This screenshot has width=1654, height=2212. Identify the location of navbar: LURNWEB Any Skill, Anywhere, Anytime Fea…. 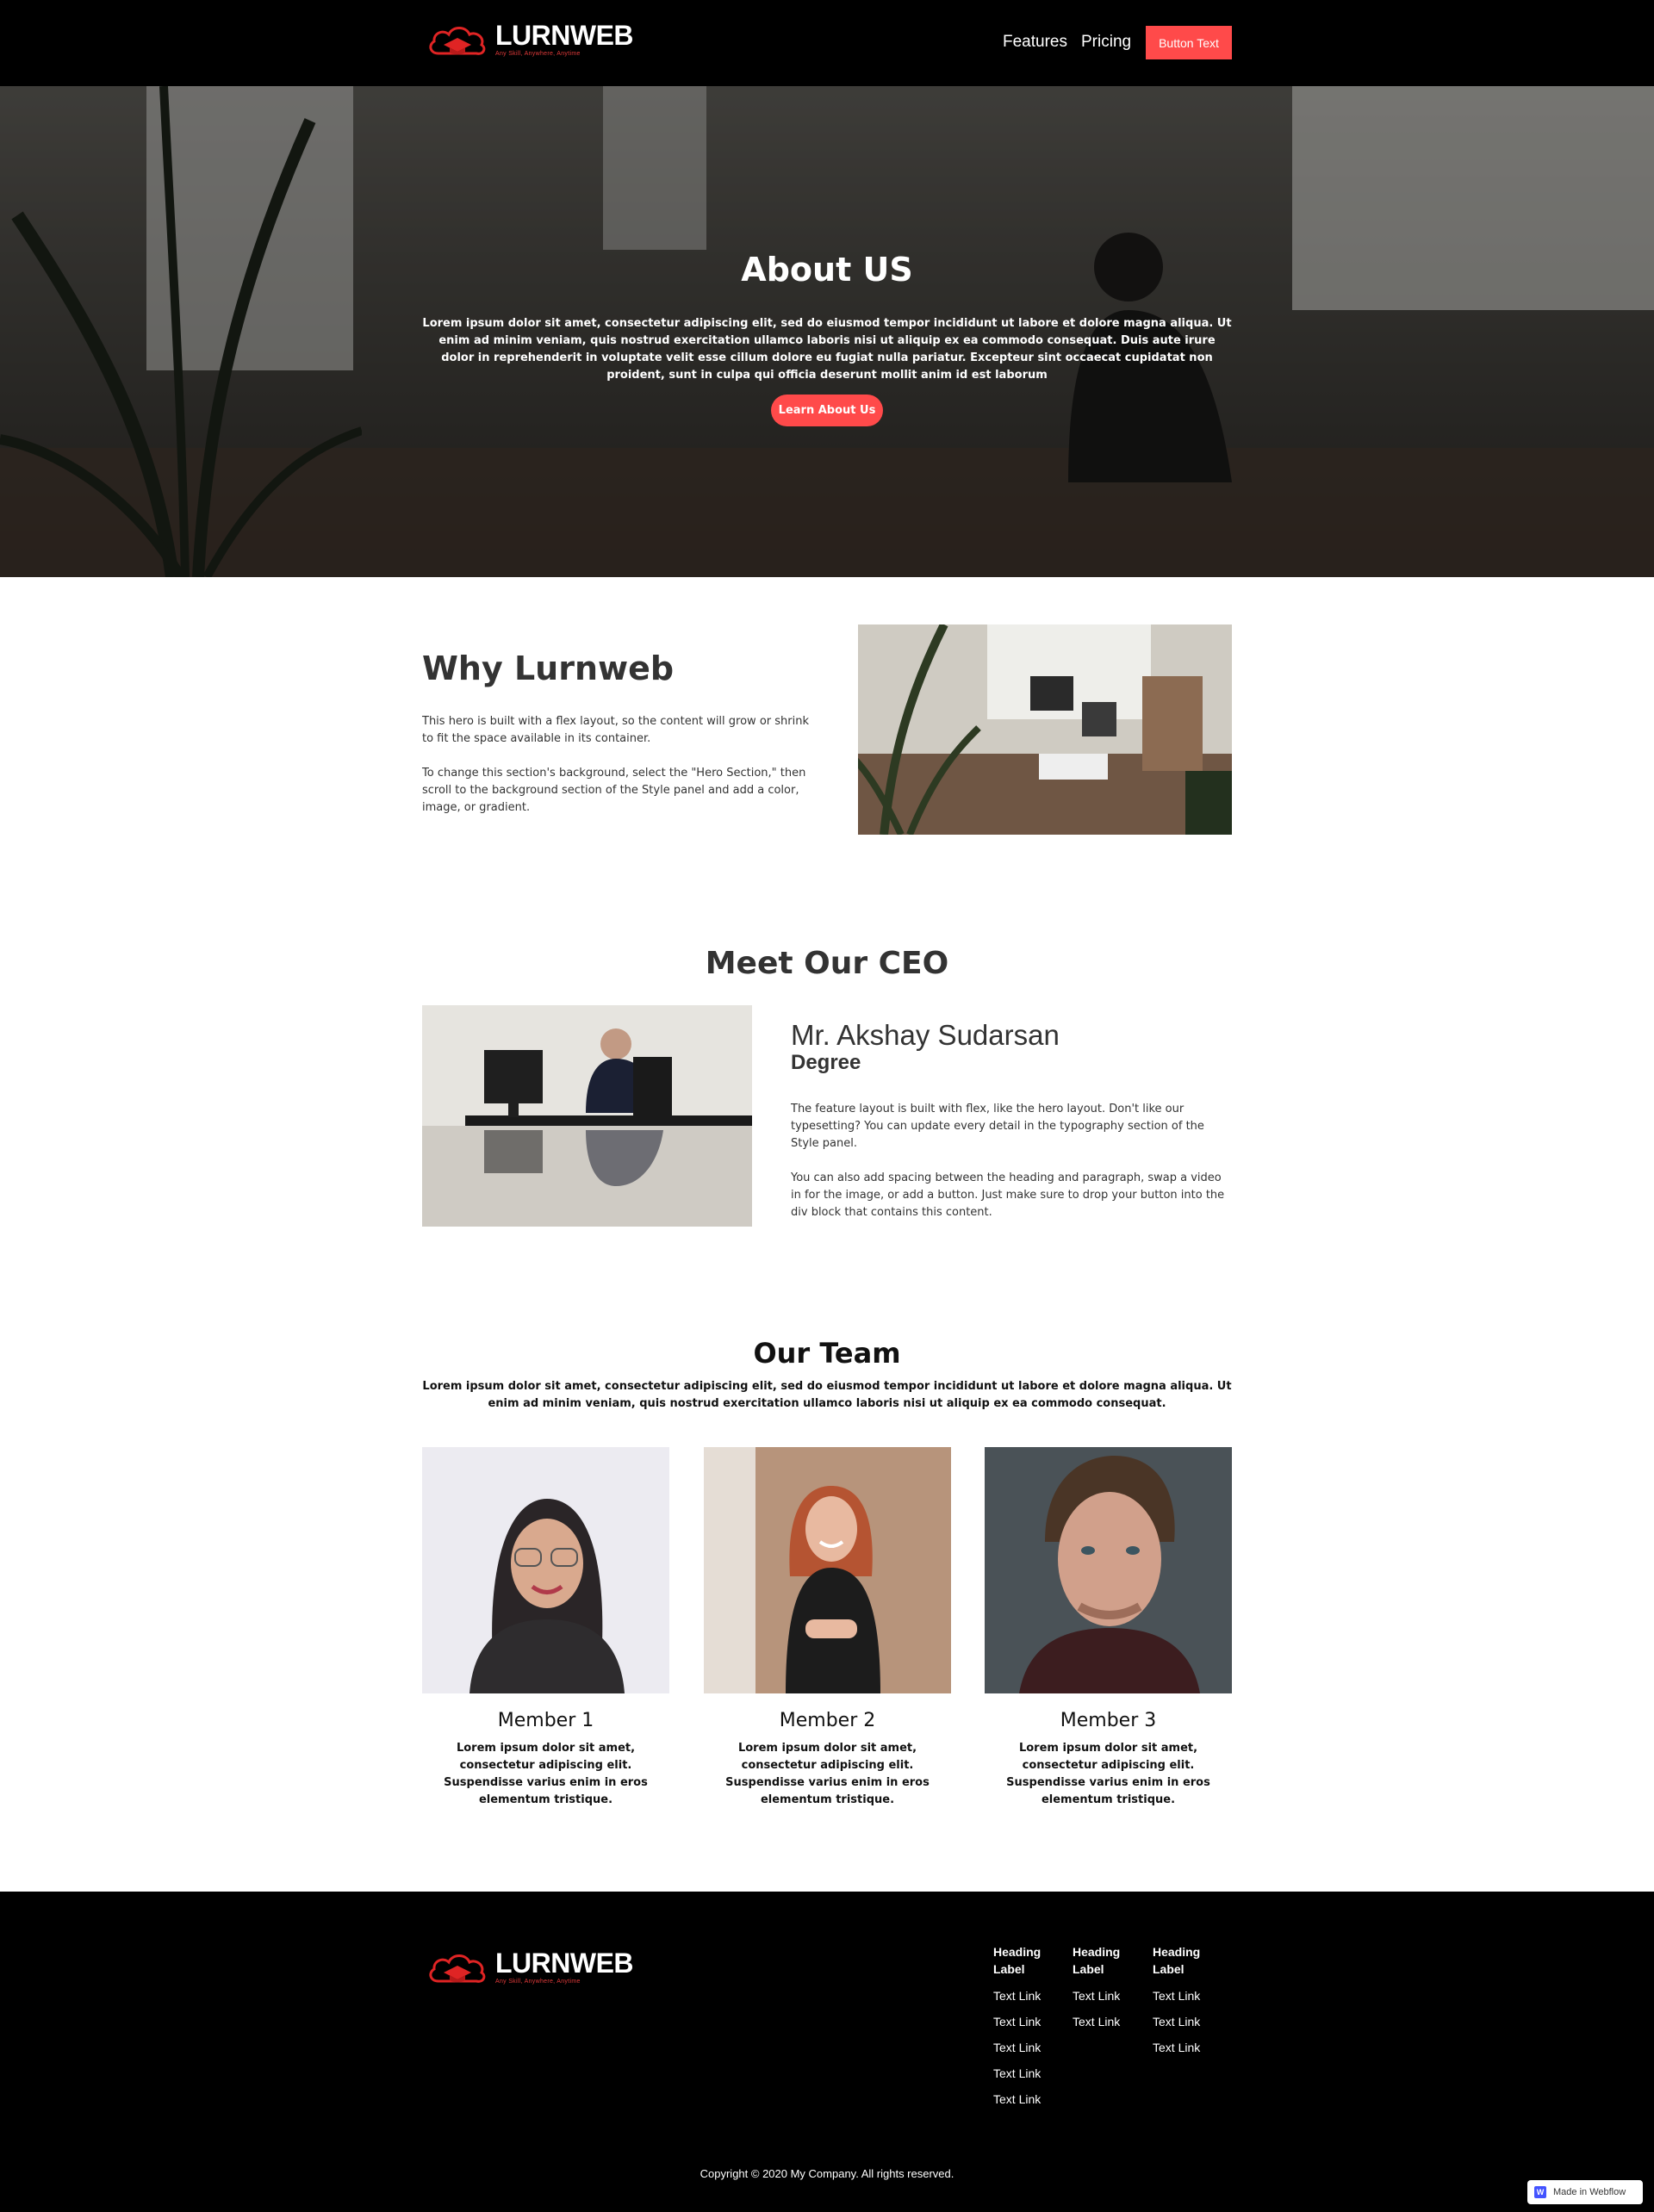
(827, 43).